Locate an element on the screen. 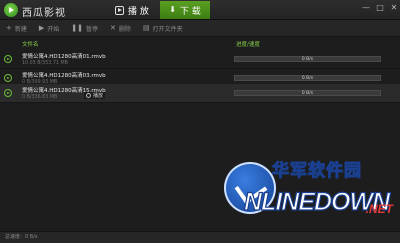  play-tooltip: 播放 is located at coordinates (95, 95).